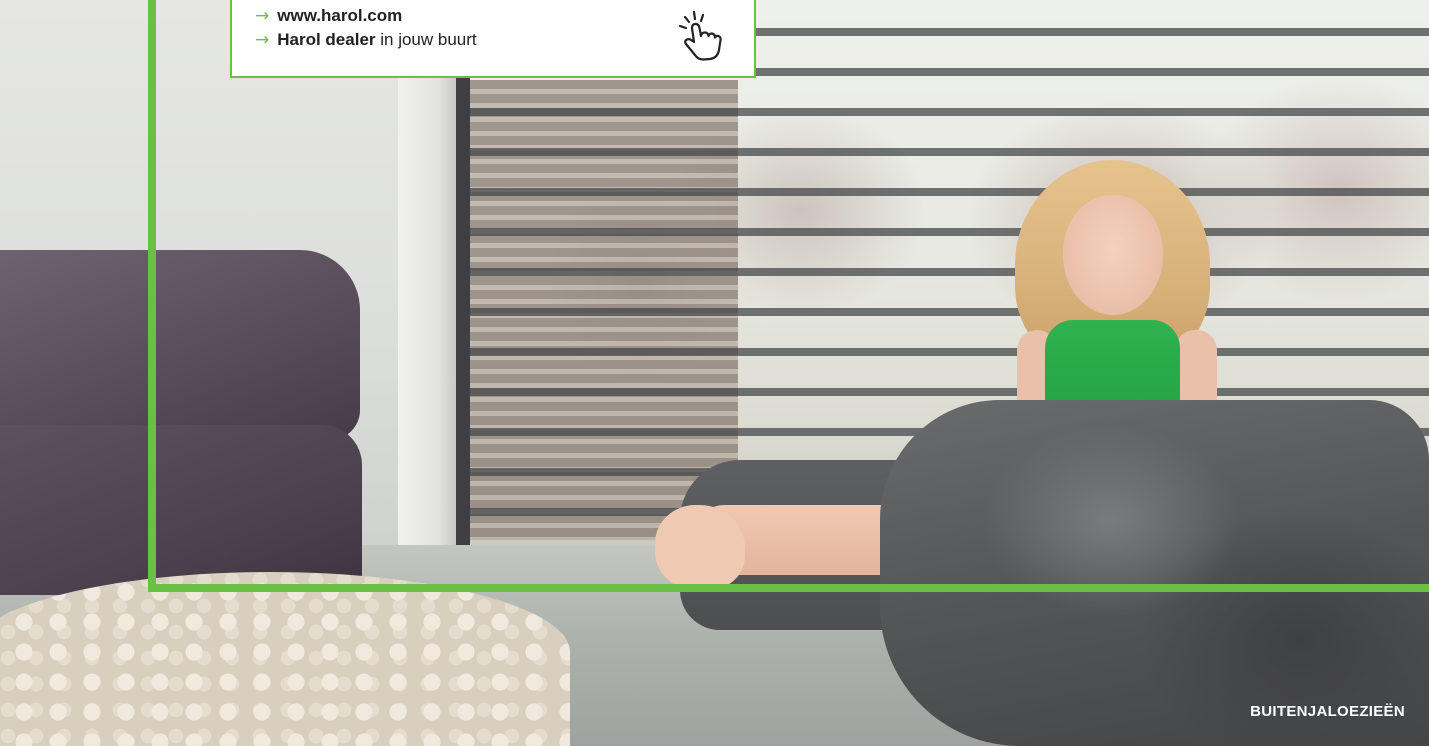 The height and width of the screenshot is (746, 1429). What do you see at coordinates (1327, 711) in the screenshot?
I see `category-label: BUITENJALOEZIEËN` at bounding box center [1327, 711].